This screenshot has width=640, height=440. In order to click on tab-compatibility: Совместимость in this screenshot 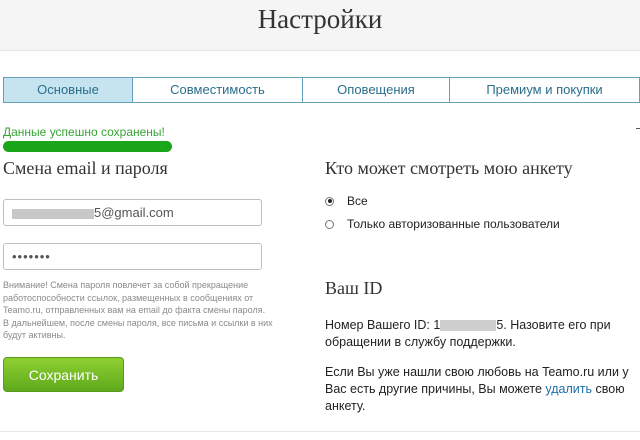, I will do `click(217, 90)`.